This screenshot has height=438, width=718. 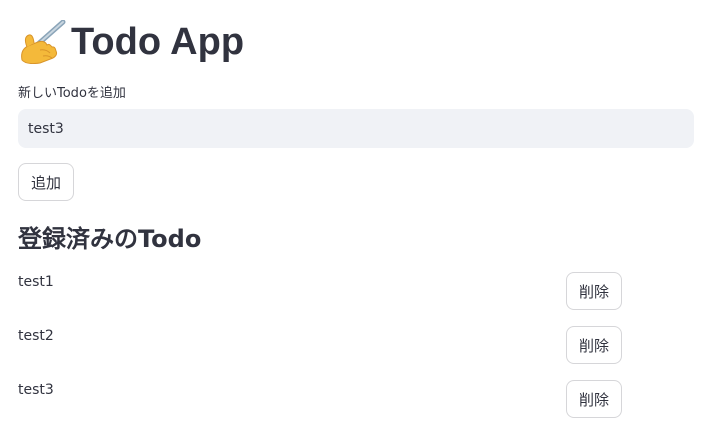 What do you see at coordinates (158, 42) in the screenshot?
I see `page-title-text: Todo App` at bounding box center [158, 42].